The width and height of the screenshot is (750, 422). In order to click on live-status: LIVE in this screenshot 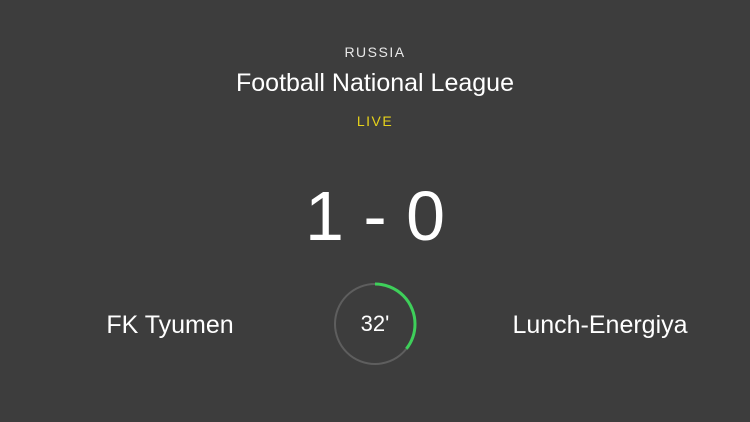, I will do `click(375, 121)`.